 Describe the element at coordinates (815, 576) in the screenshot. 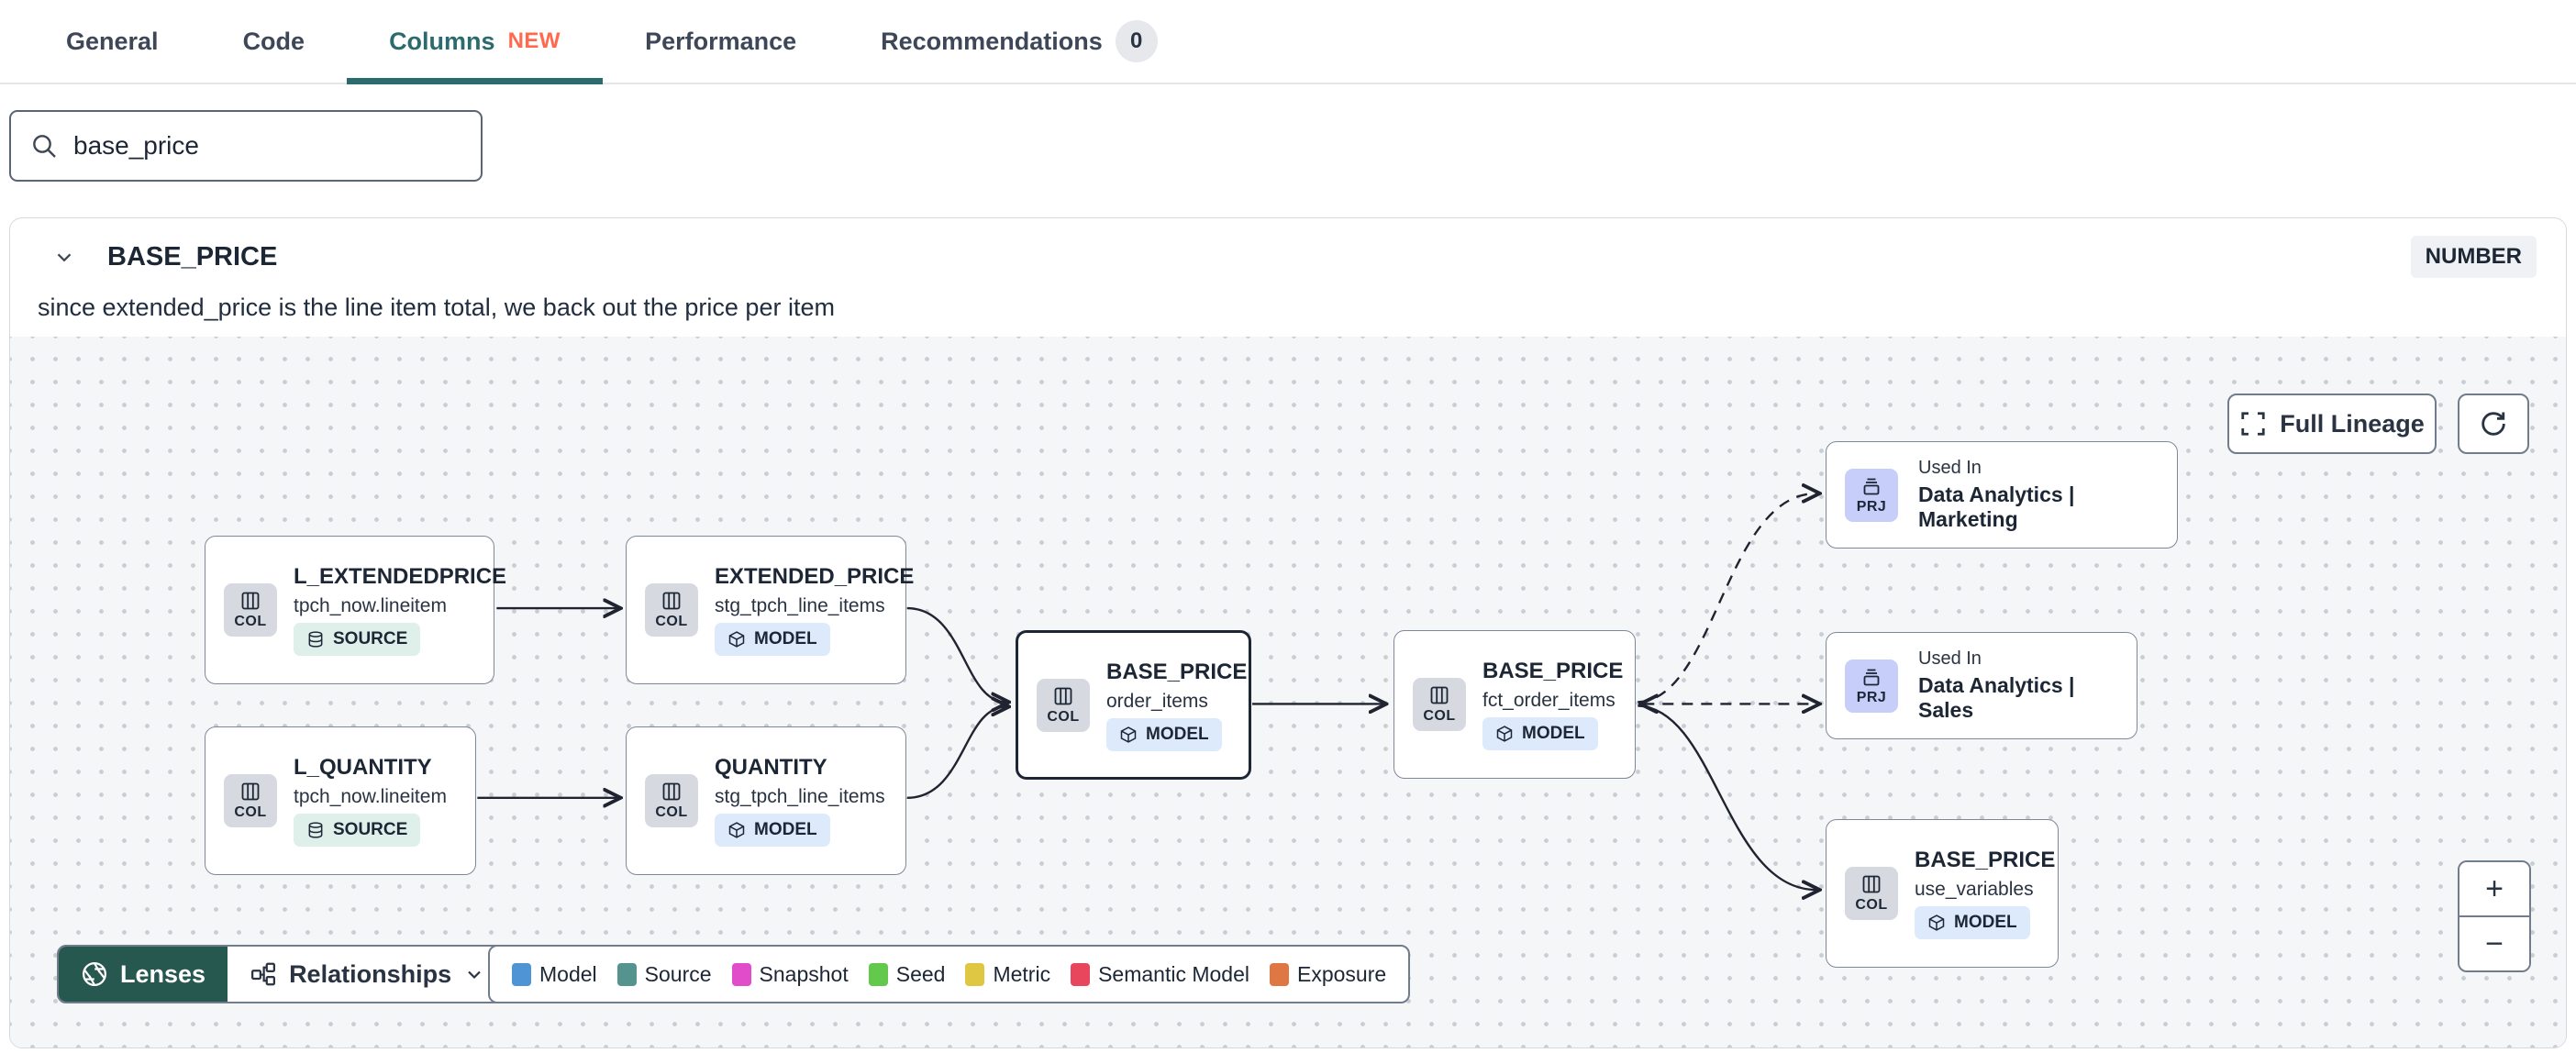

I see `node-title: EXTENDED_PRICE` at that location.